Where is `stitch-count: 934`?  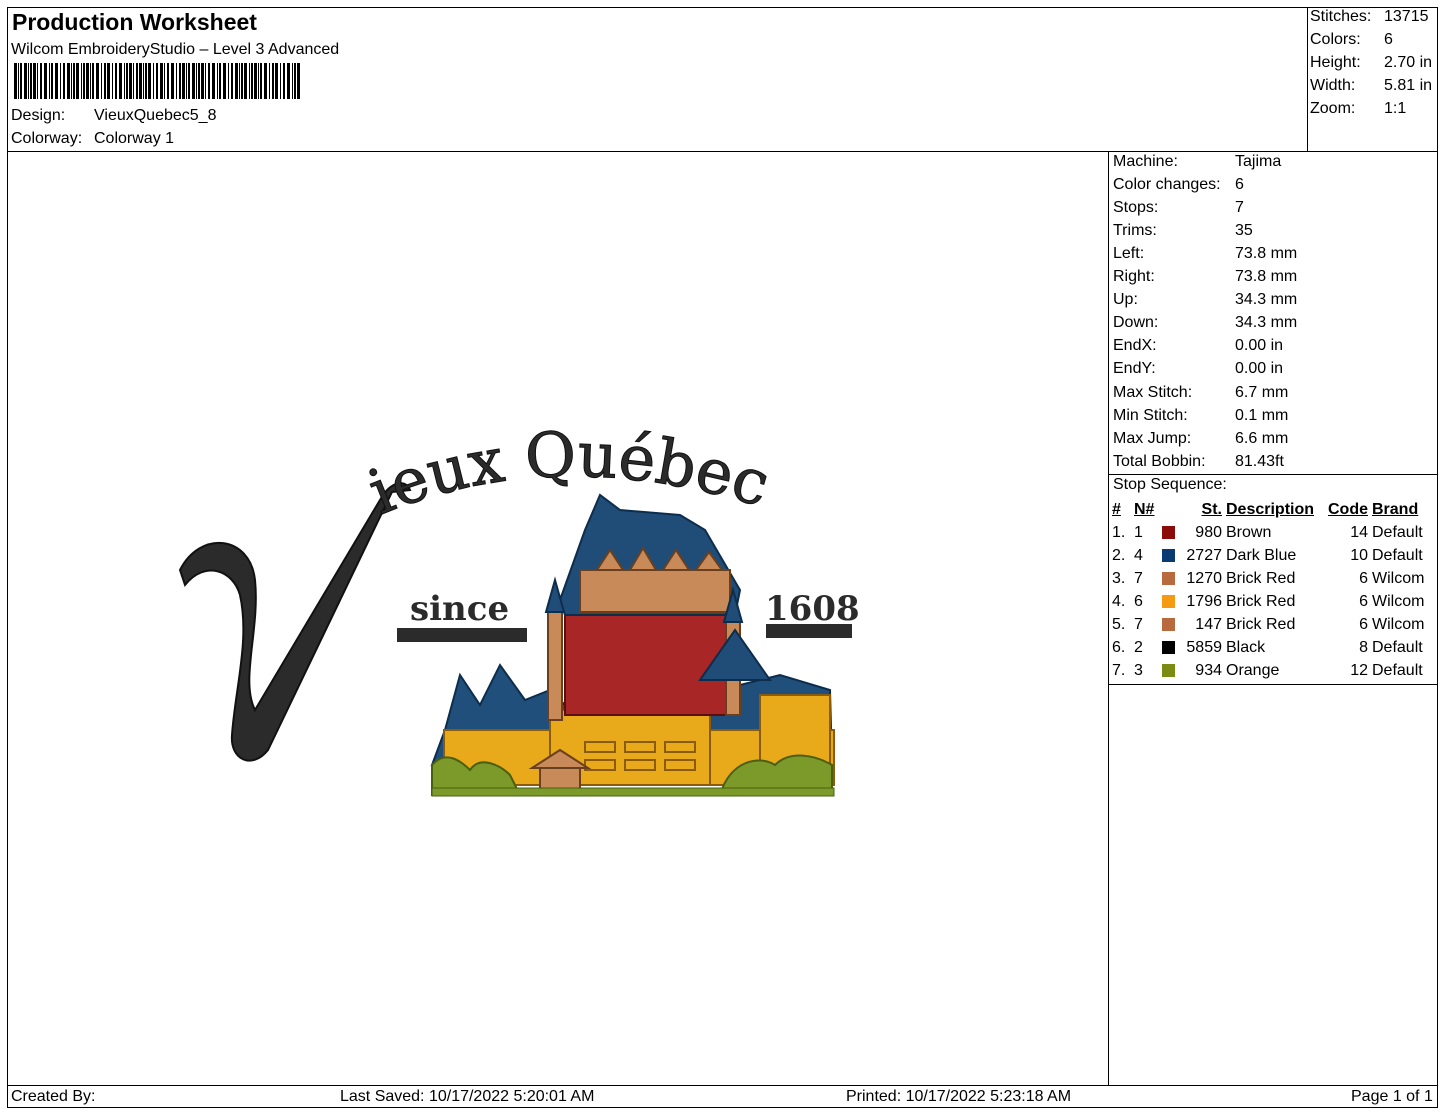 stitch-count: 934 is located at coordinates (1208, 670).